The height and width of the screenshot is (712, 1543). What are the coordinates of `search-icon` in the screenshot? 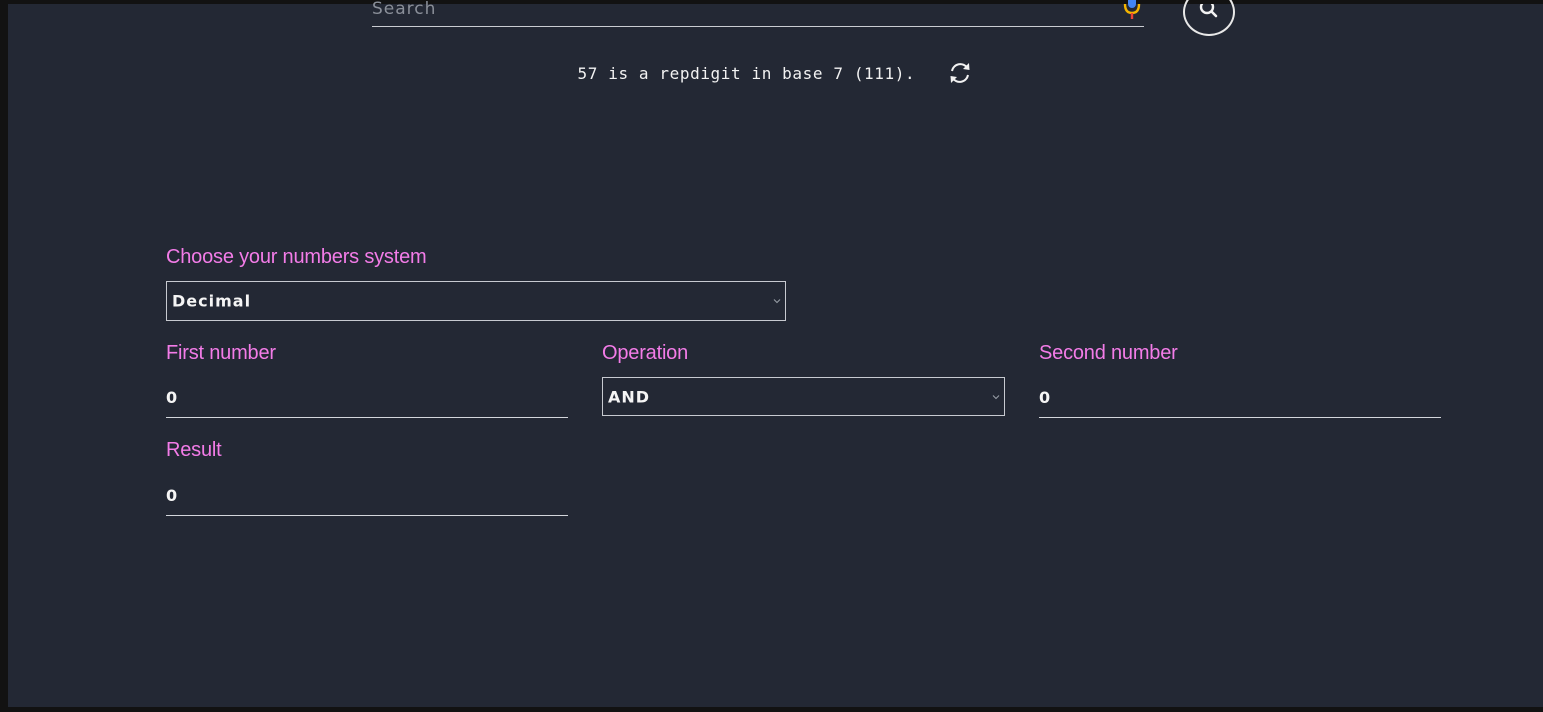 It's located at (1208, 11).